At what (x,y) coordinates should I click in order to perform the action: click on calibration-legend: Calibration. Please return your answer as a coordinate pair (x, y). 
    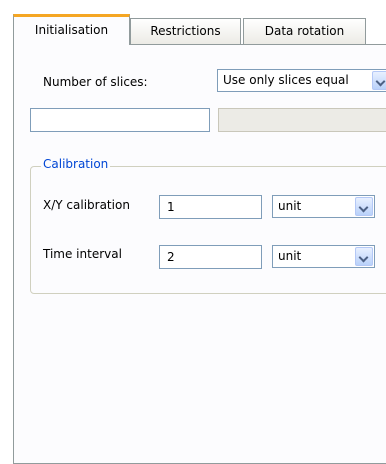
    Looking at the image, I should click on (76, 164).